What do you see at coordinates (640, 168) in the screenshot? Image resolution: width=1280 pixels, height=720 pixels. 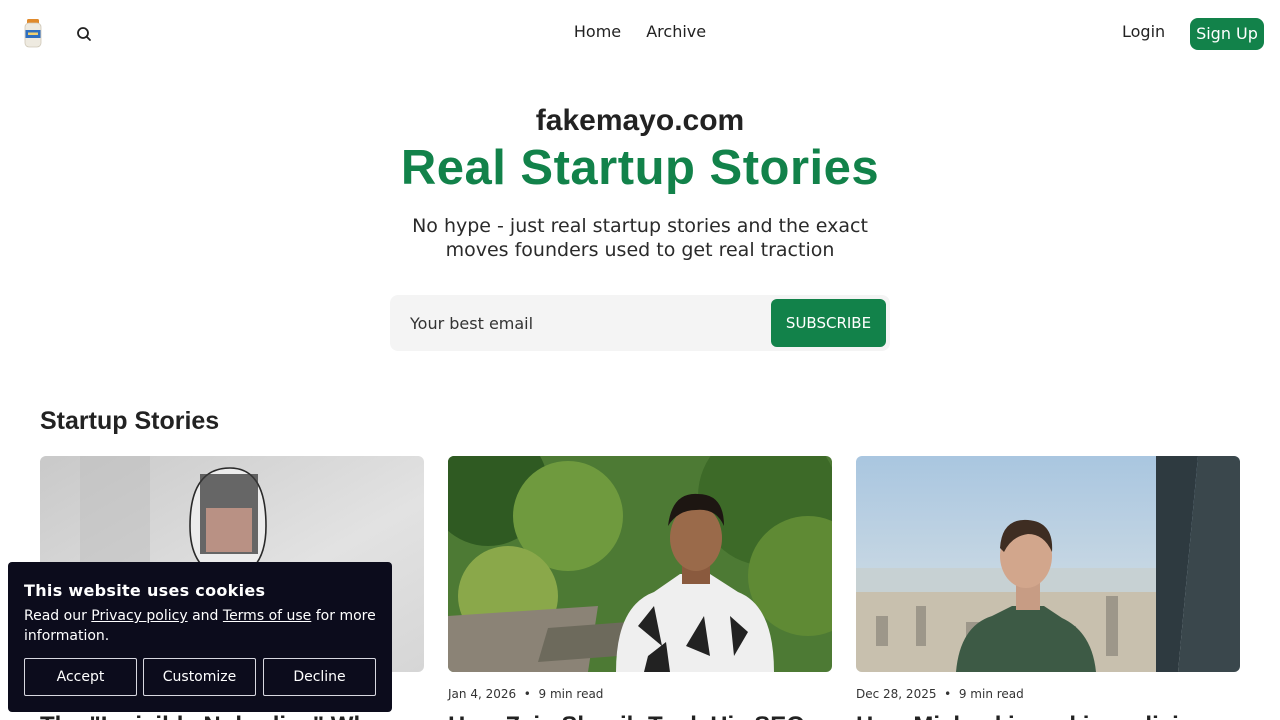 I see `hero-headline: Real Startup Stories` at bounding box center [640, 168].